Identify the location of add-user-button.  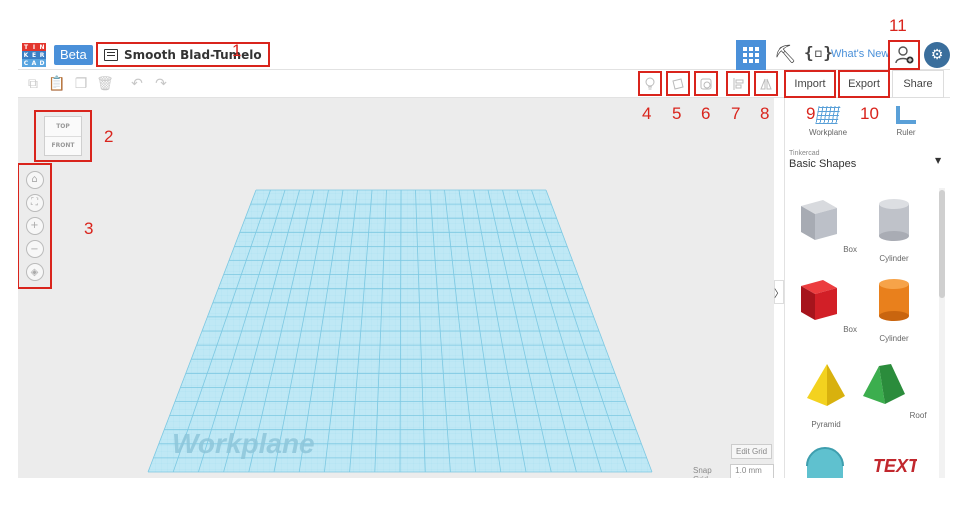
(904, 55).